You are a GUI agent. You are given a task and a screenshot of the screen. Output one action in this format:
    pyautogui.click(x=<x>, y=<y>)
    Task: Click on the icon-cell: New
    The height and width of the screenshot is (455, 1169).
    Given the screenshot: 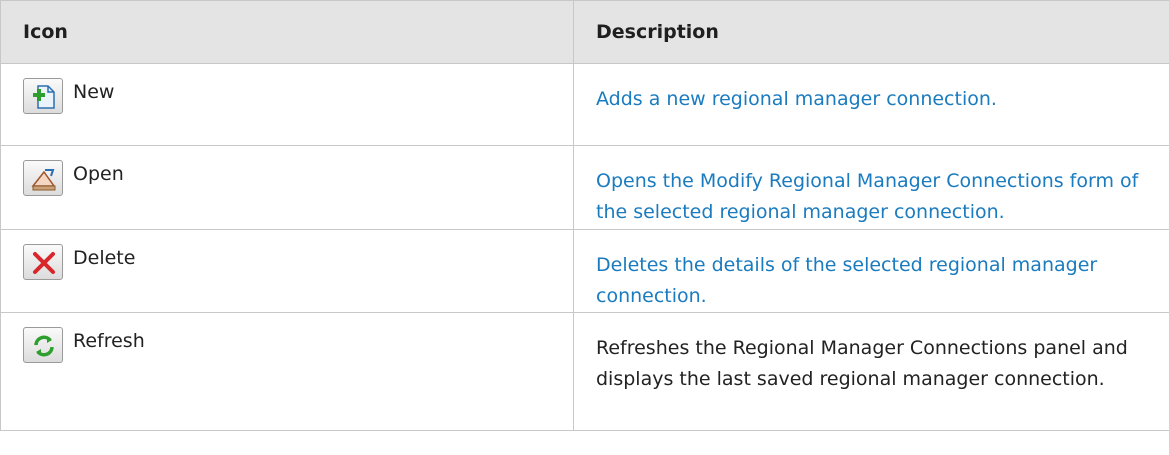 What is the action you would take?
    pyautogui.click(x=287, y=104)
    